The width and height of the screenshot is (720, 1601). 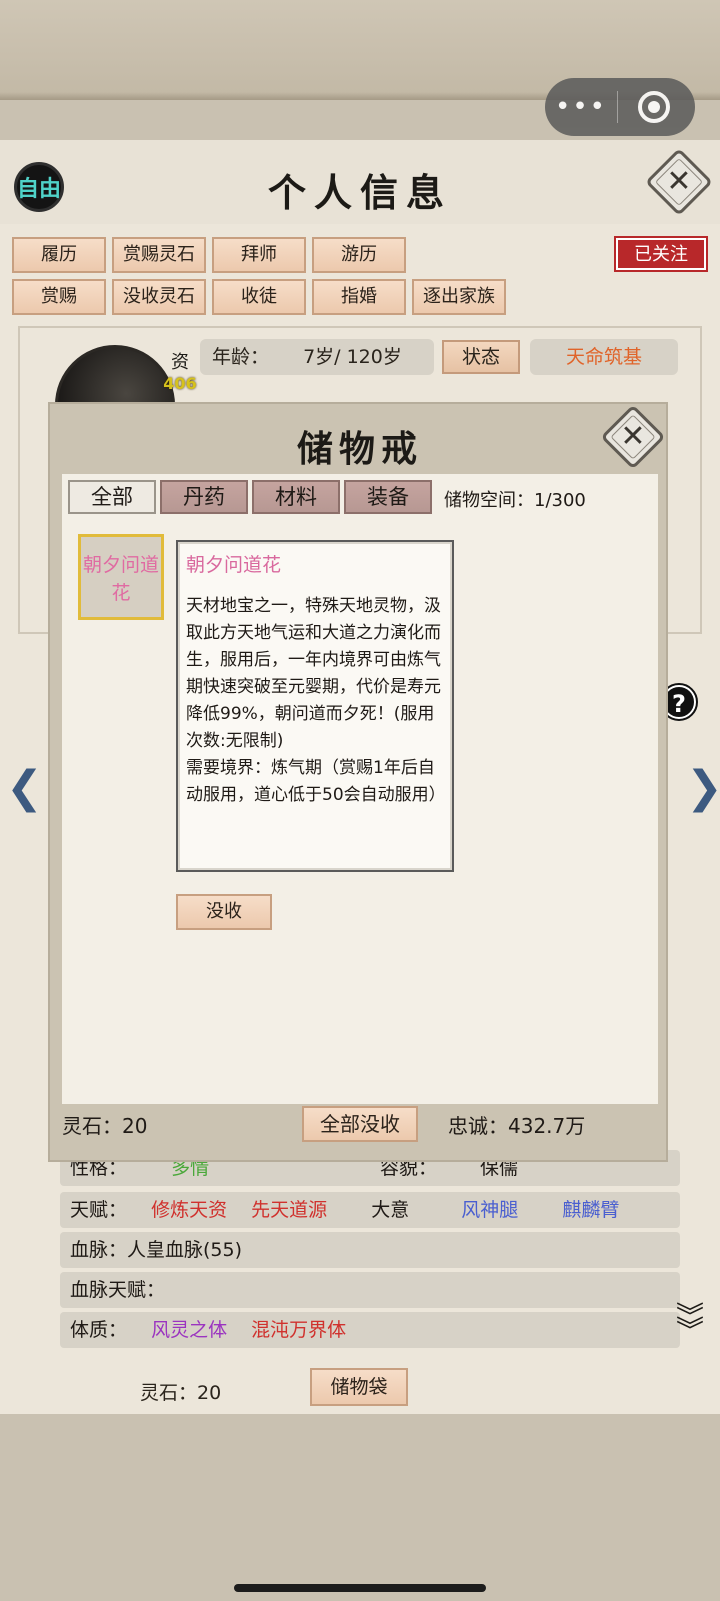 What do you see at coordinates (604, 357) in the screenshot?
I see `realm-value: 天命筑基` at bounding box center [604, 357].